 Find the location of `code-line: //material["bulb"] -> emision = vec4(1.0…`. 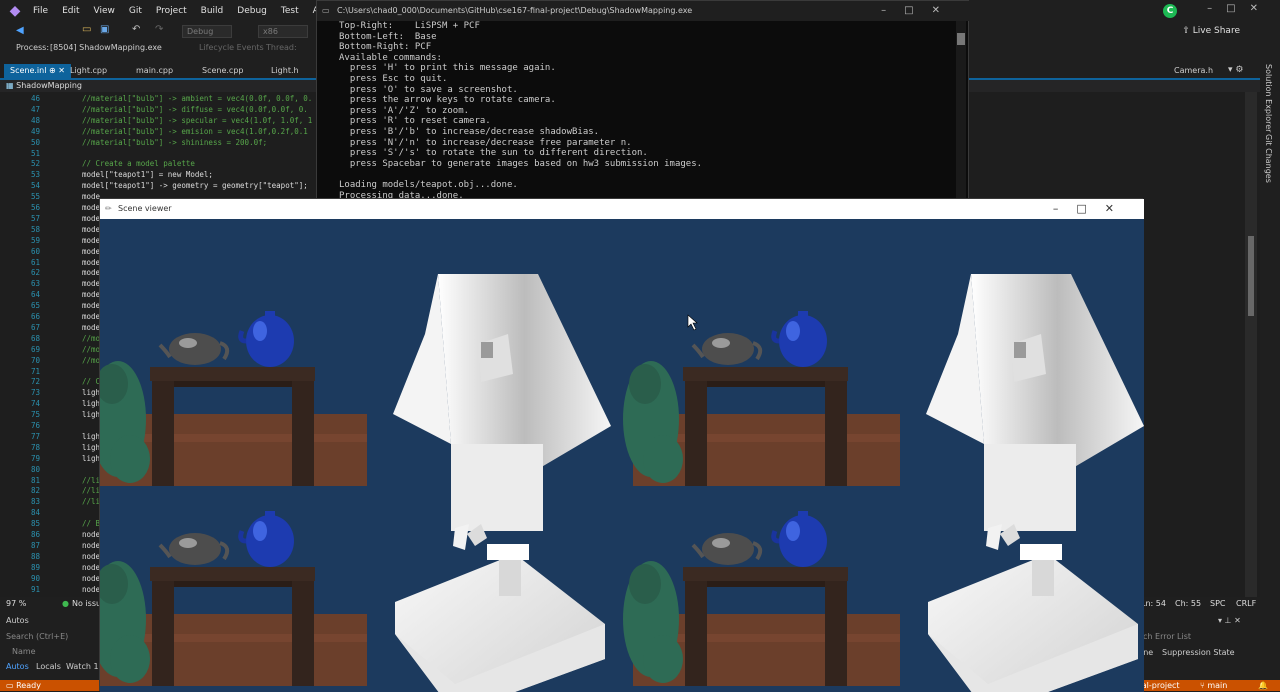

code-line: //material["bulb"] -> emision = vec4(1.0… is located at coordinates (195, 131).